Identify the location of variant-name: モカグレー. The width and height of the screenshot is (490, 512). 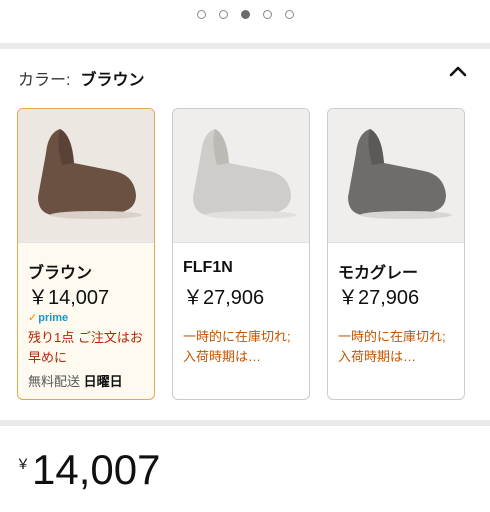
(378, 273).